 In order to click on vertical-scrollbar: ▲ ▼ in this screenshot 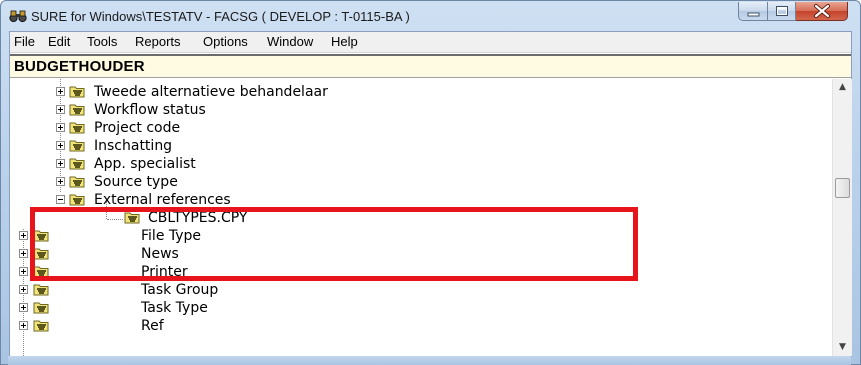, I will do `click(842, 217)`.